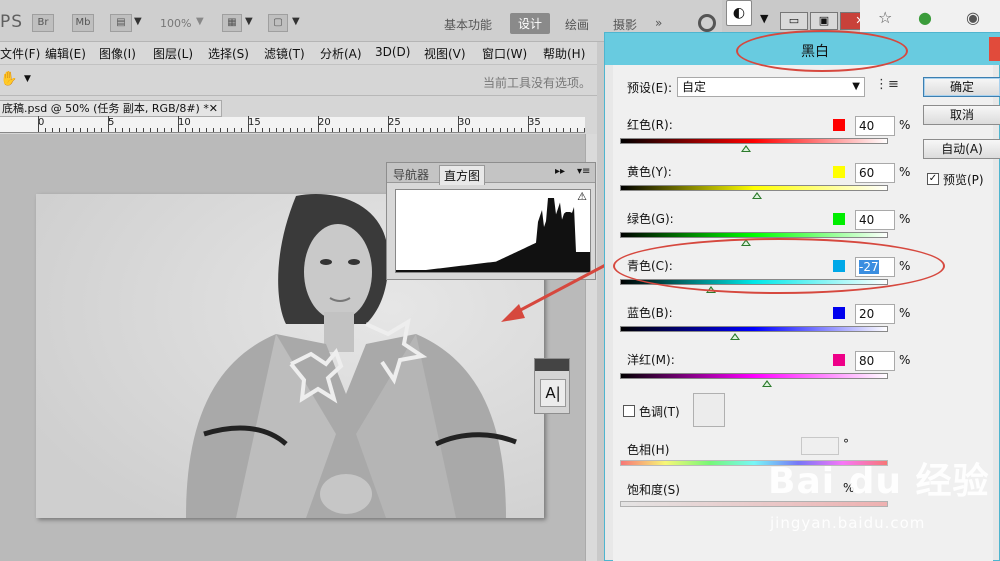  What do you see at coordinates (658, 23) in the screenshot?
I see `workspace-more: »` at bounding box center [658, 23].